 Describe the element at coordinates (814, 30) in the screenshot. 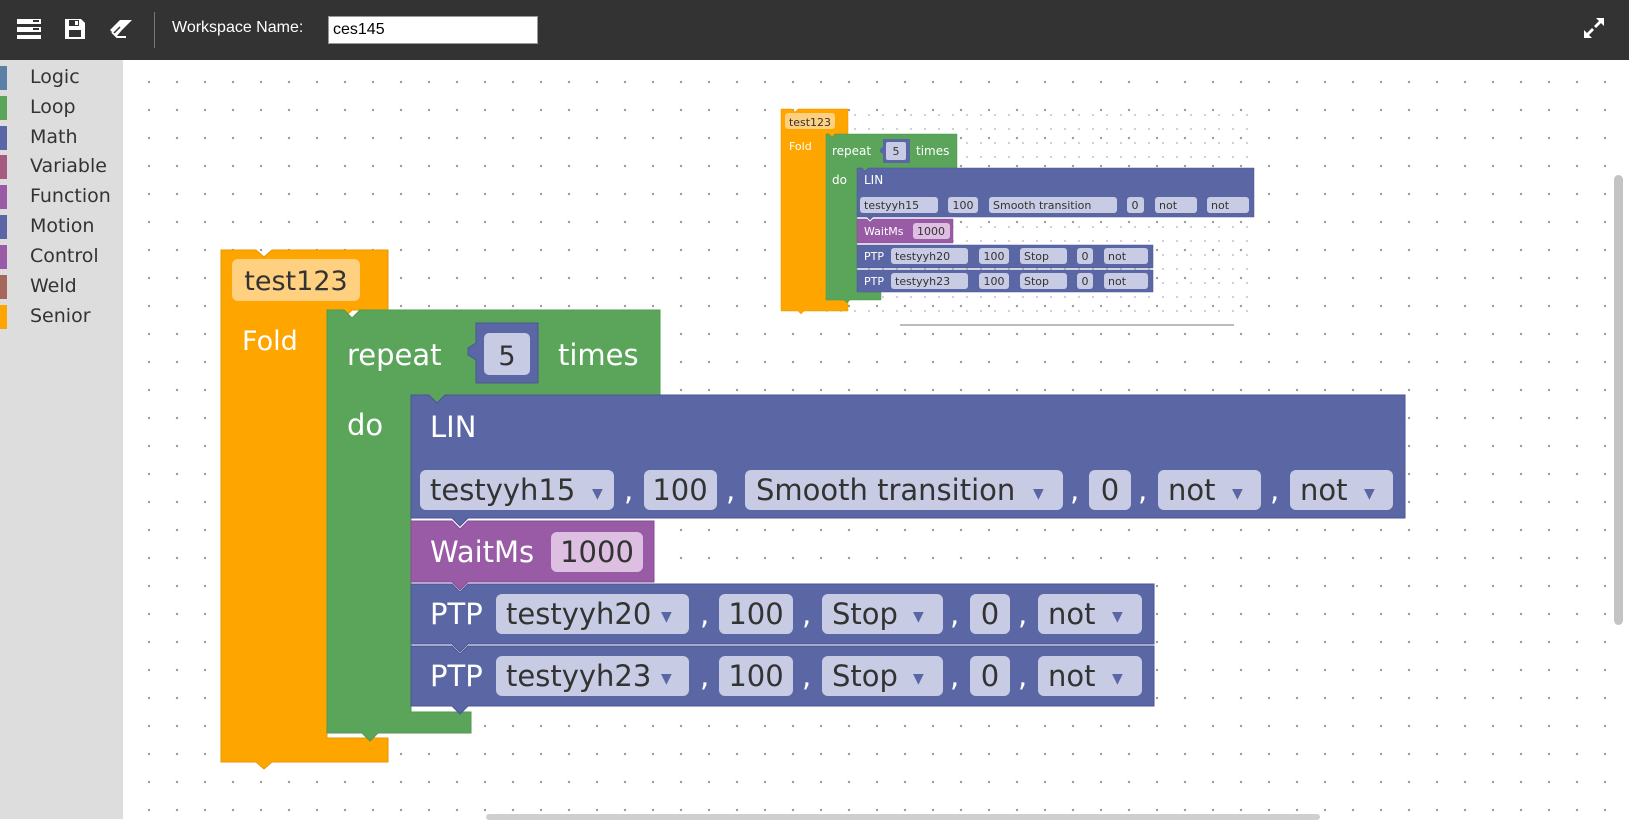

I see `top-toolbar: Workspace Name:` at that location.